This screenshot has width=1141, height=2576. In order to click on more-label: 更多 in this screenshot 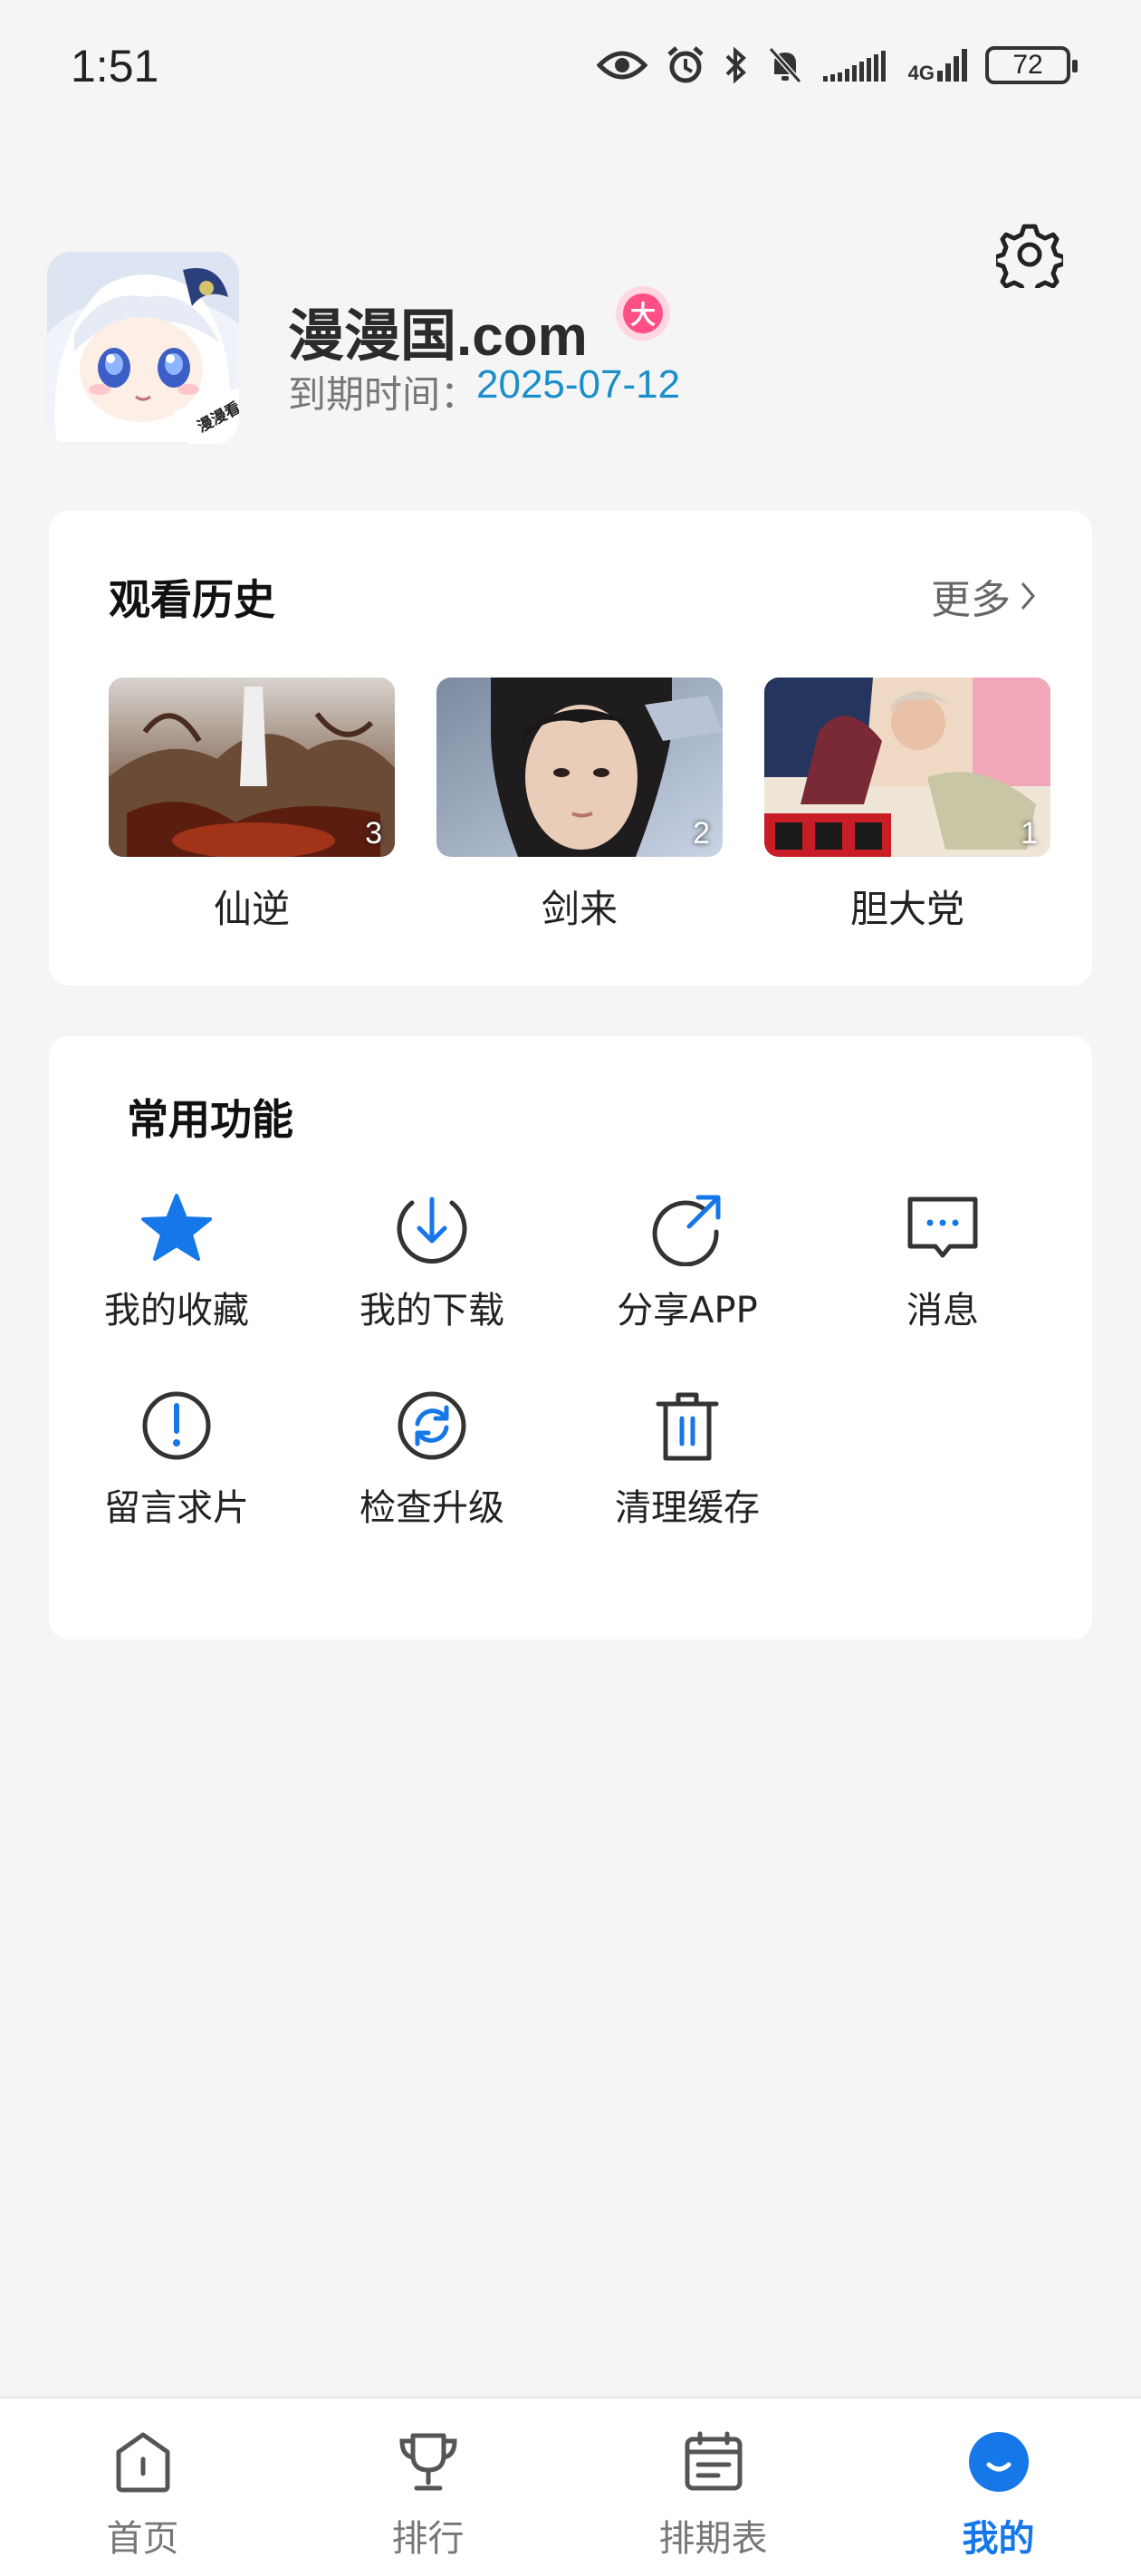, I will do `click(971, 600)`.